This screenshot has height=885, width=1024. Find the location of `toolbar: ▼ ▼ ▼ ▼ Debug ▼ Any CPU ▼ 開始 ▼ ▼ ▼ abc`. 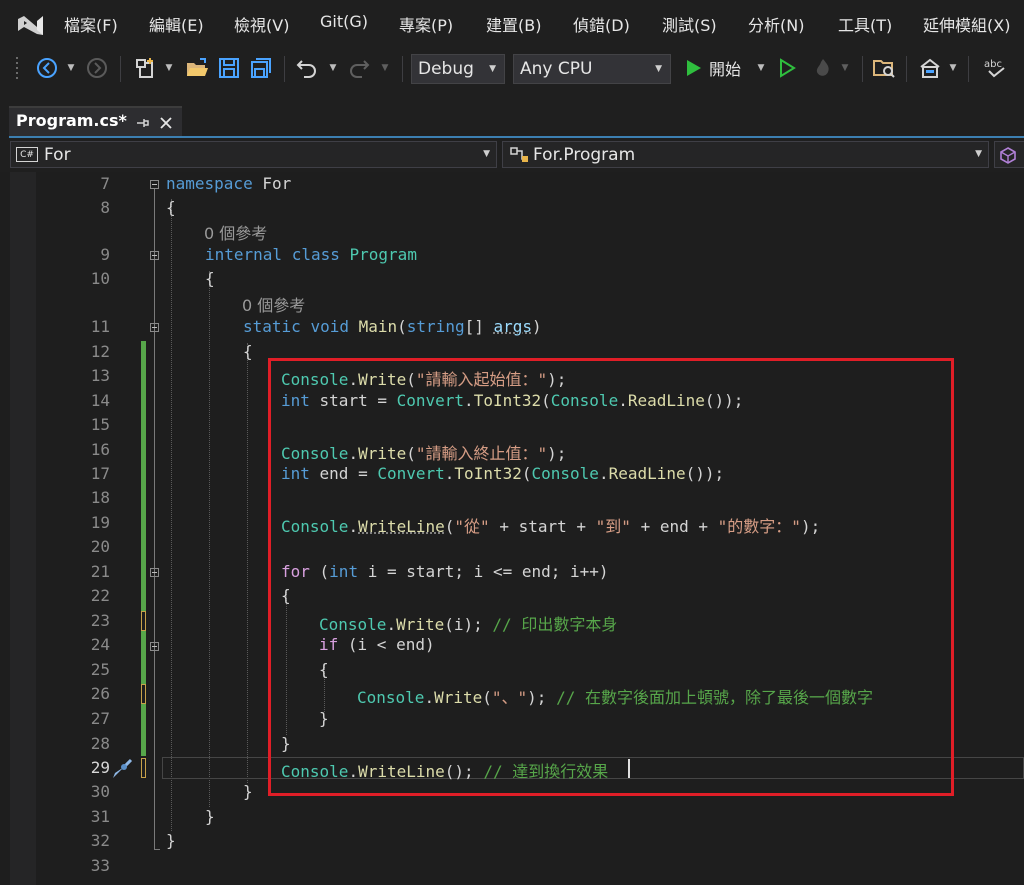

toolbar: ▼ ▼ ▼ ▼ Debug ▼ Any CPU ▼ 開始 ▼ ▼ ▼ abc is located at coordinates (512, 69).